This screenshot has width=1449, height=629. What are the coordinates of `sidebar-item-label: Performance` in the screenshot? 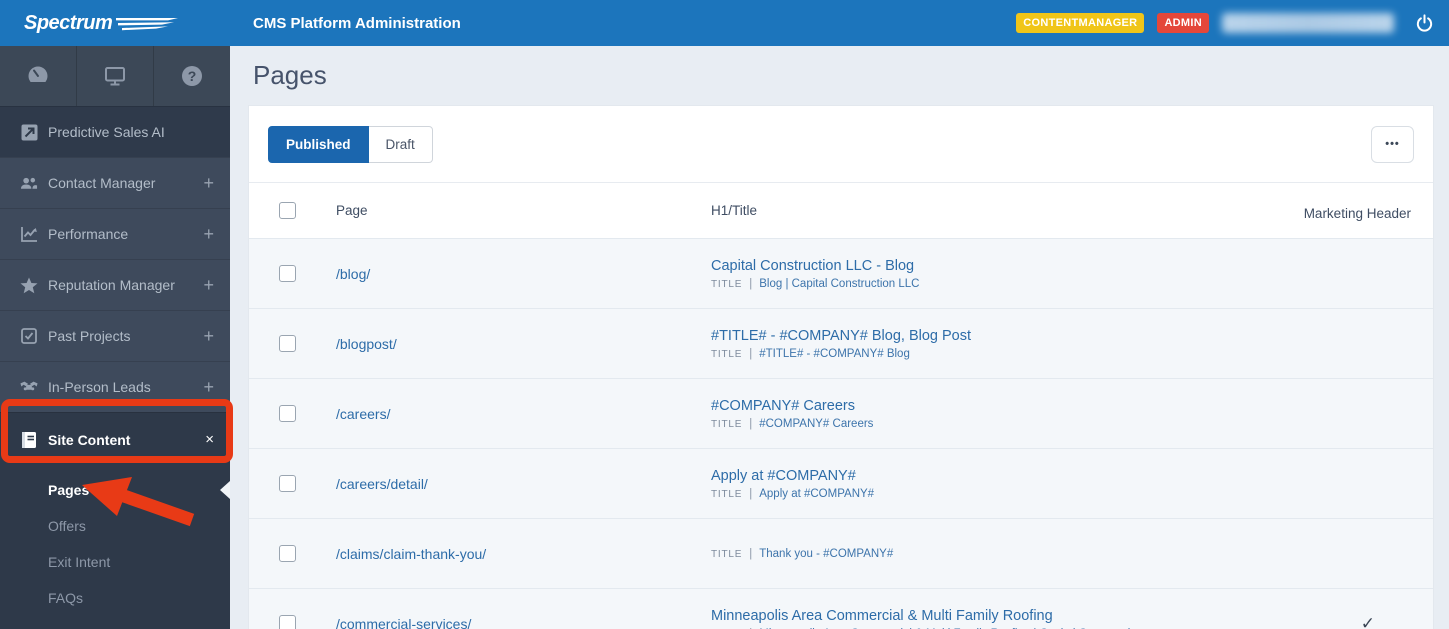 It's located at (88, 234).